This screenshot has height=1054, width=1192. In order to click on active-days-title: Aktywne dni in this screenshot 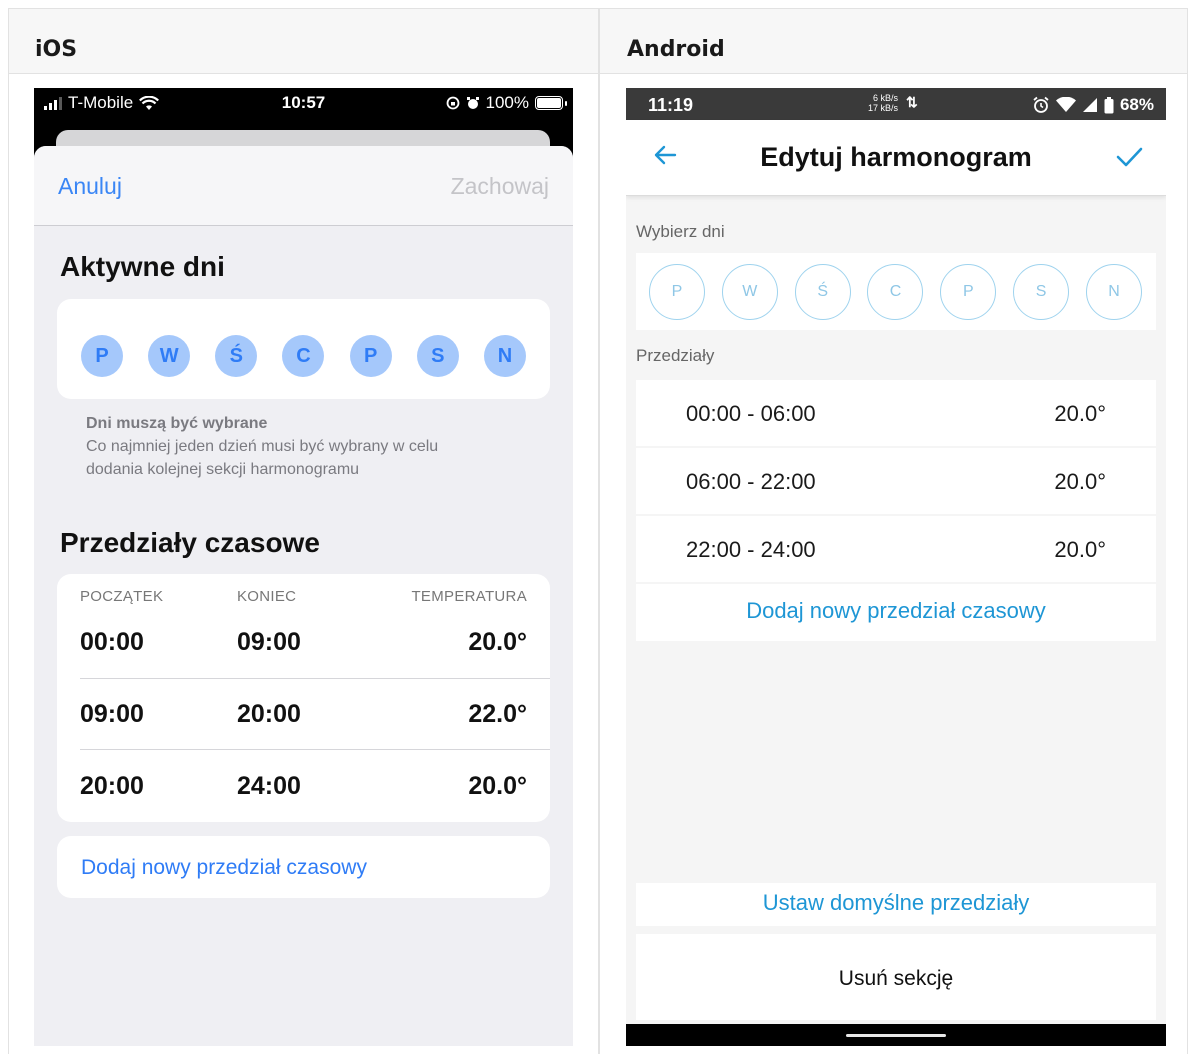, I will do `click(142, 266)`.